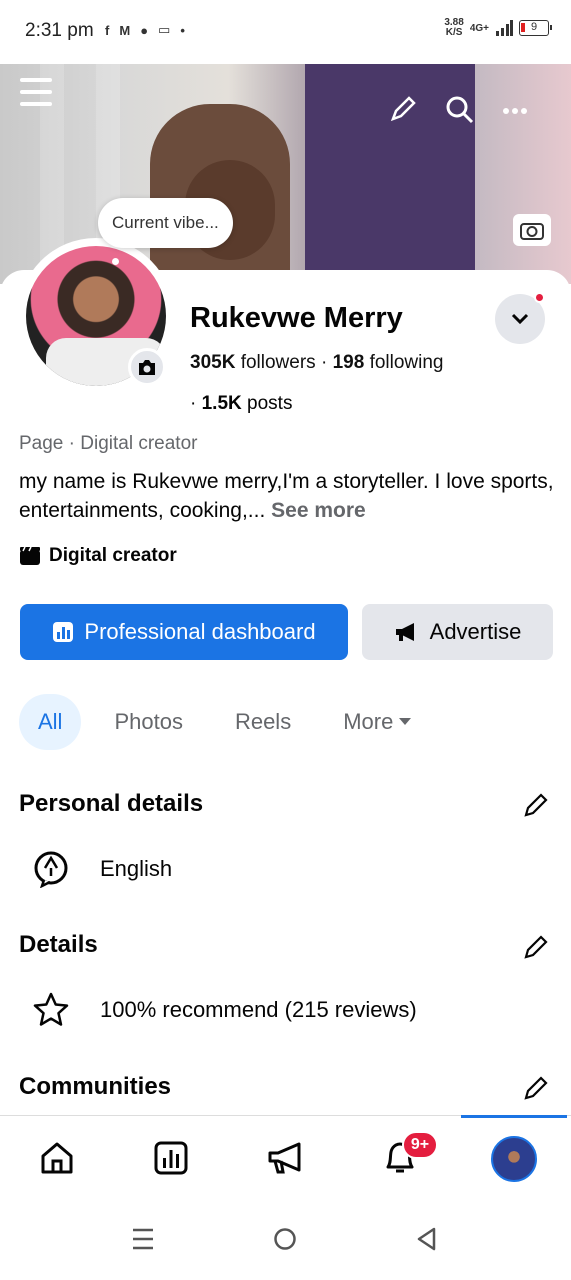 The height and width of the screenshot is (1280, 571). I want to click on language-row: English, so click(102, 869).